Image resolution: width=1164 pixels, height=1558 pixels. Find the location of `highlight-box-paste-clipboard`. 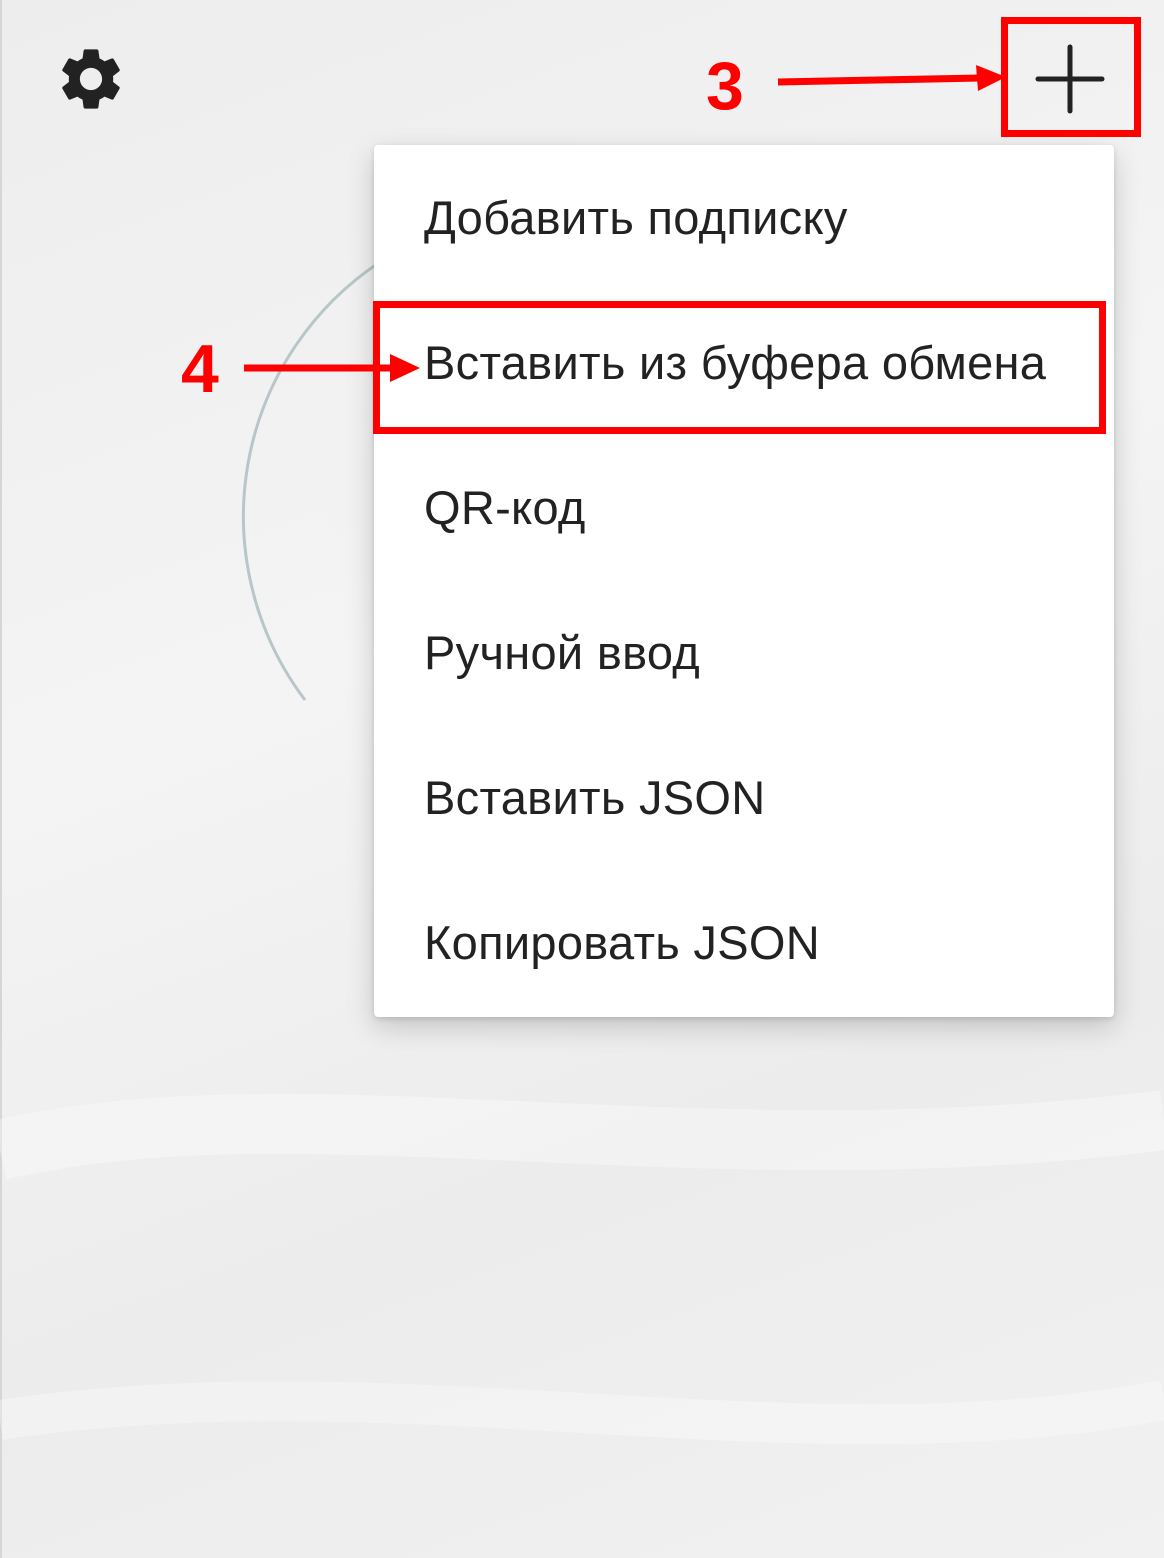

highlight-box-paste-clipboard is located at coordinates (739, 367).